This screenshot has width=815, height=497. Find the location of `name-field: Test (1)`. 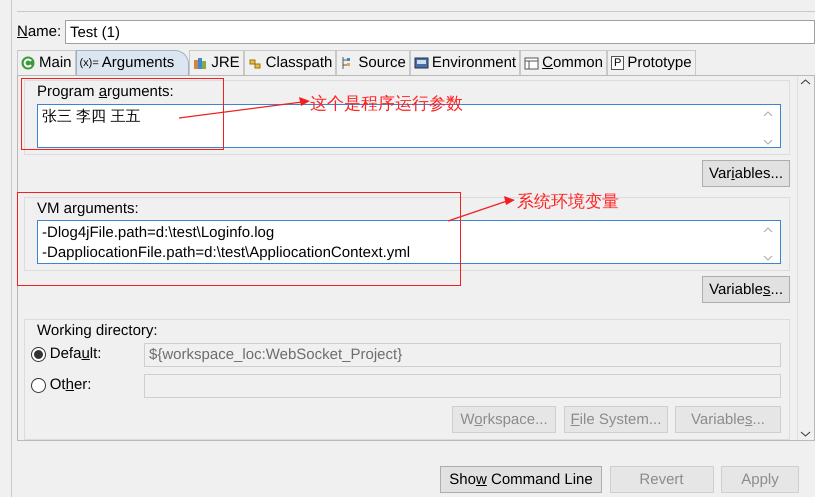

name-field: Test (1) is located at coordinates (439, 32).